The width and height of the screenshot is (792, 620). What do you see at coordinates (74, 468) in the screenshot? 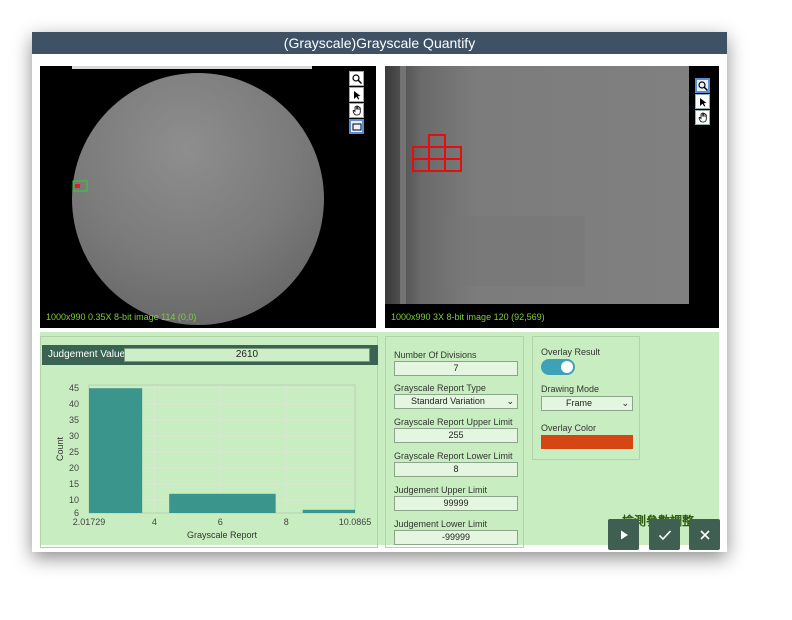
I see `y-tick-label: 20` at bounding box center [74, 468].